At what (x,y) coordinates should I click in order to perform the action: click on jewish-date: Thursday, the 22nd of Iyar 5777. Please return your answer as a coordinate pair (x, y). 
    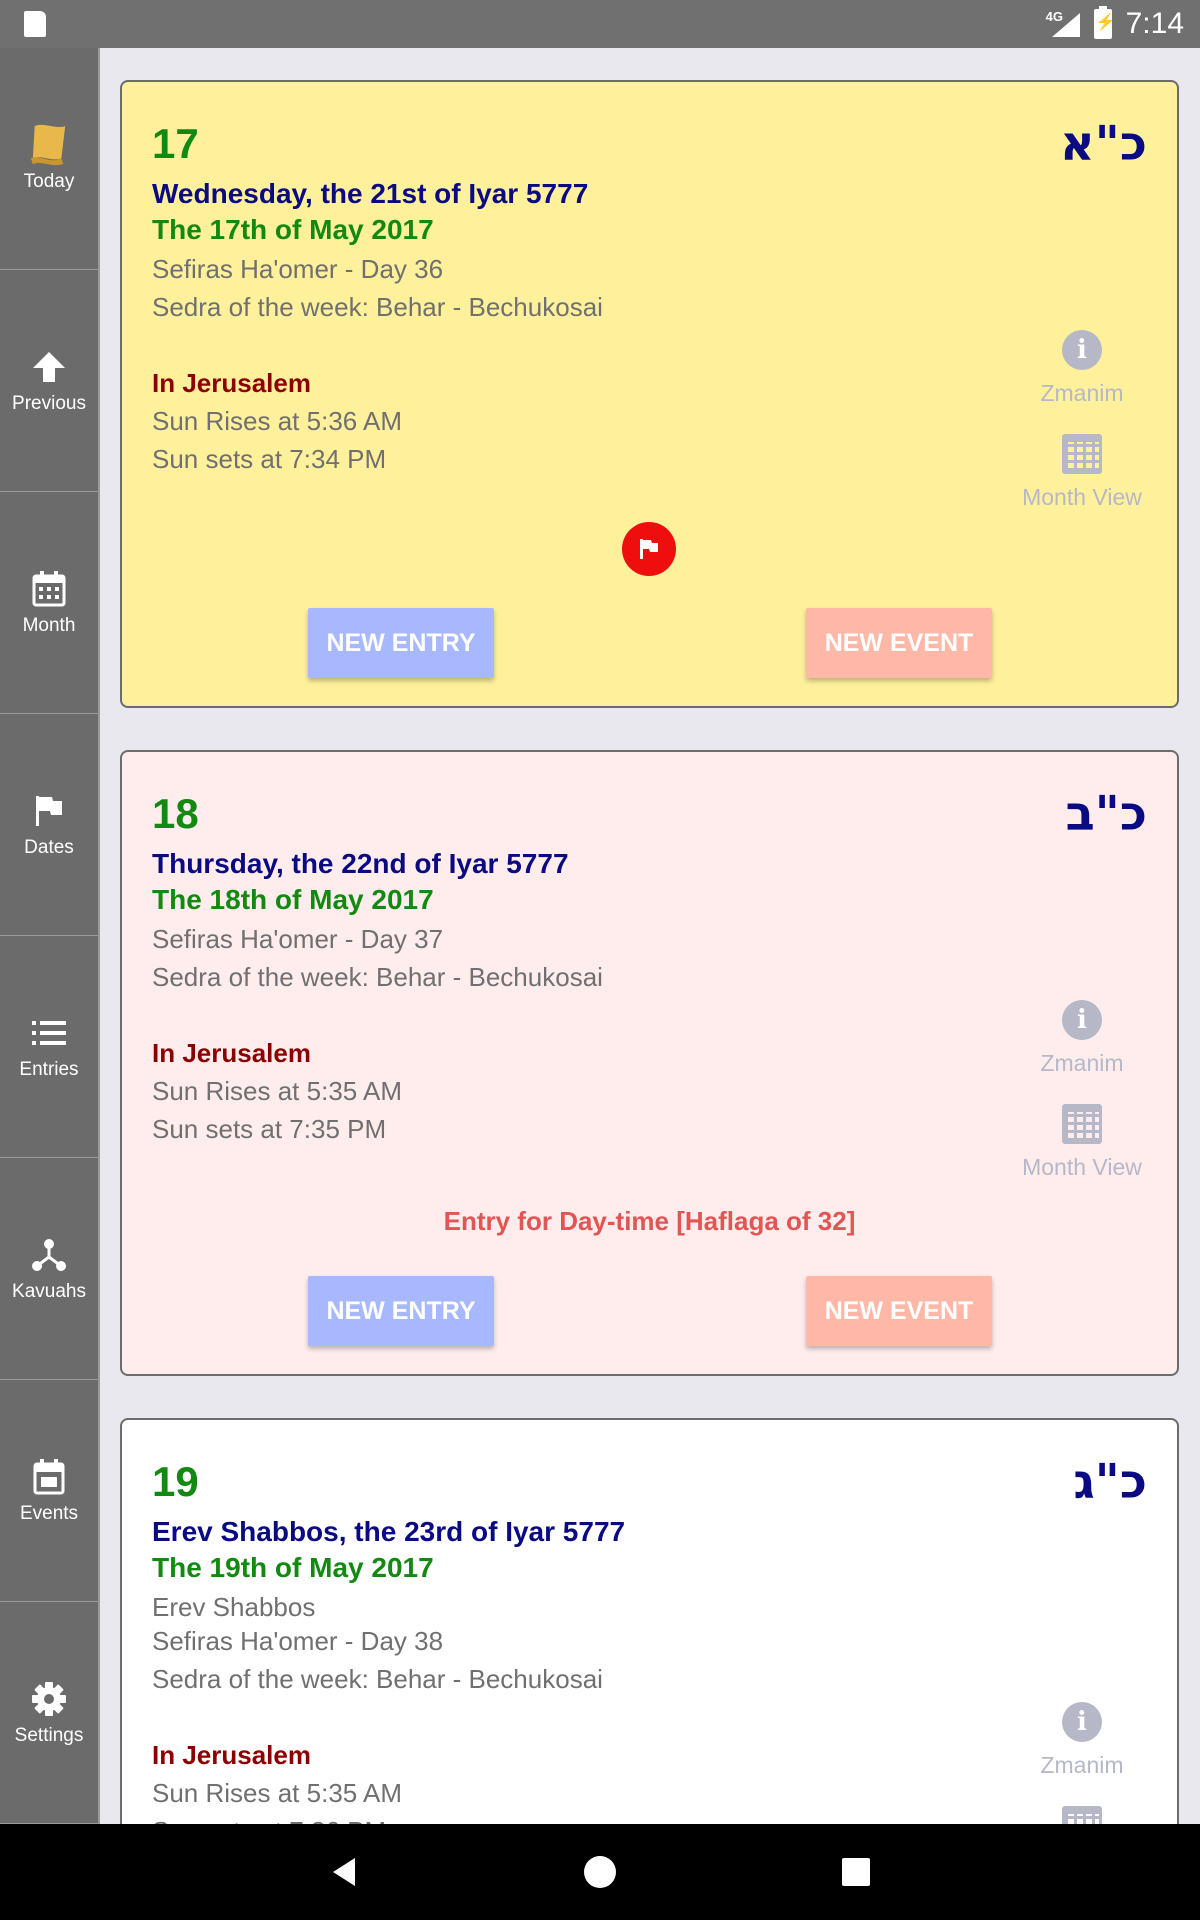
    Looking at the image, I should click on (360, 863).